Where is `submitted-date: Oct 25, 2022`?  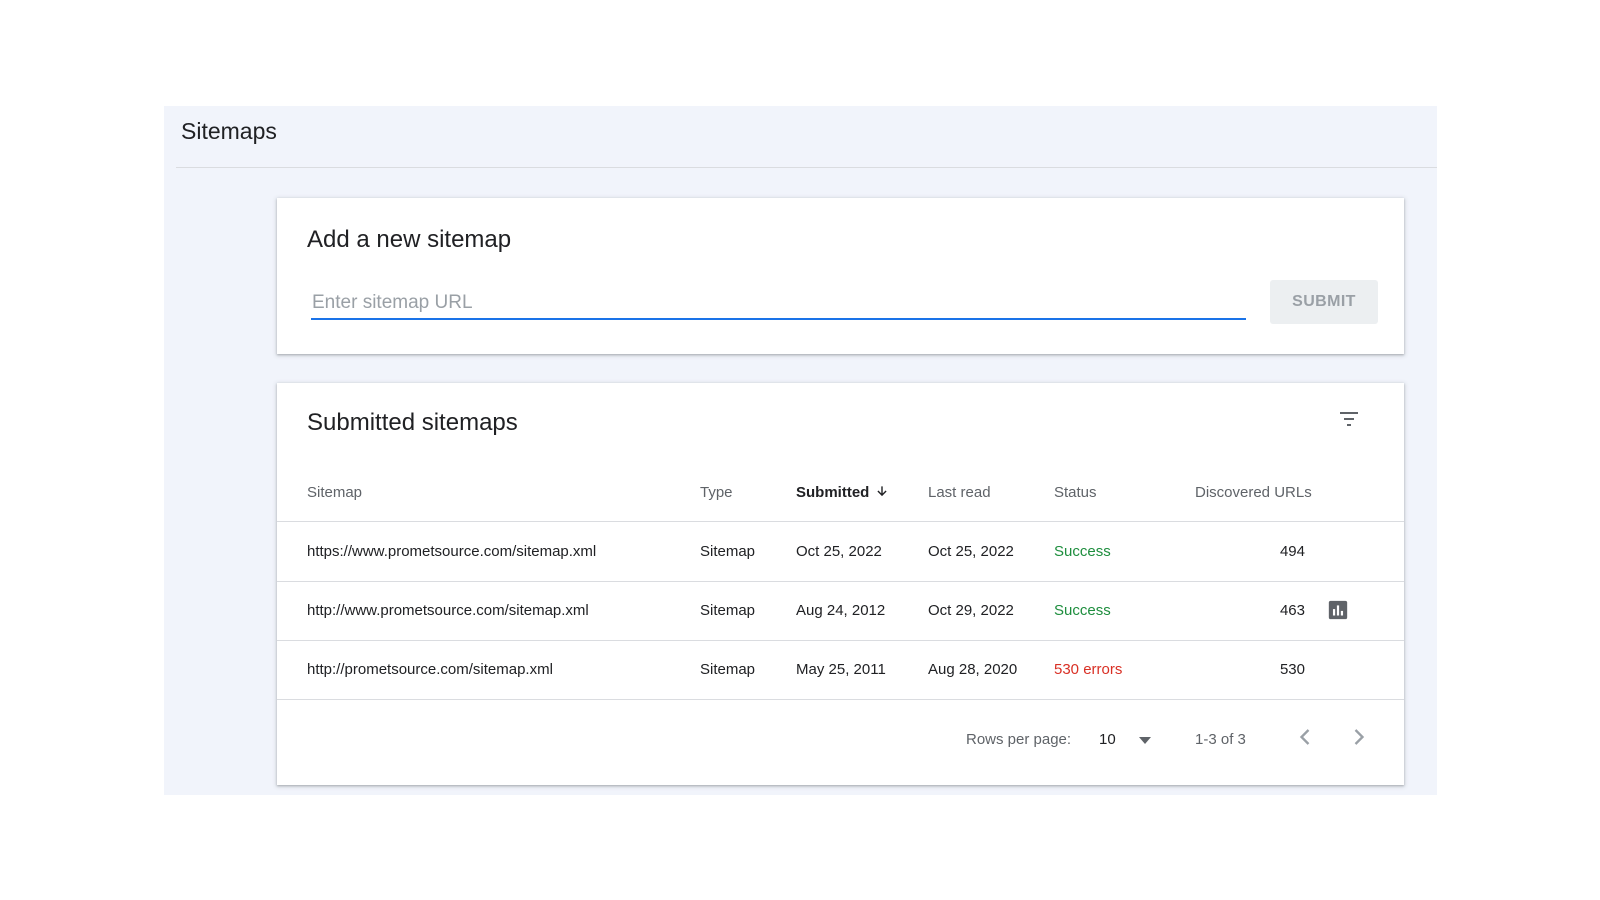 submitted-date: Oct 25, 2022 is located at coordinates (839, 551).